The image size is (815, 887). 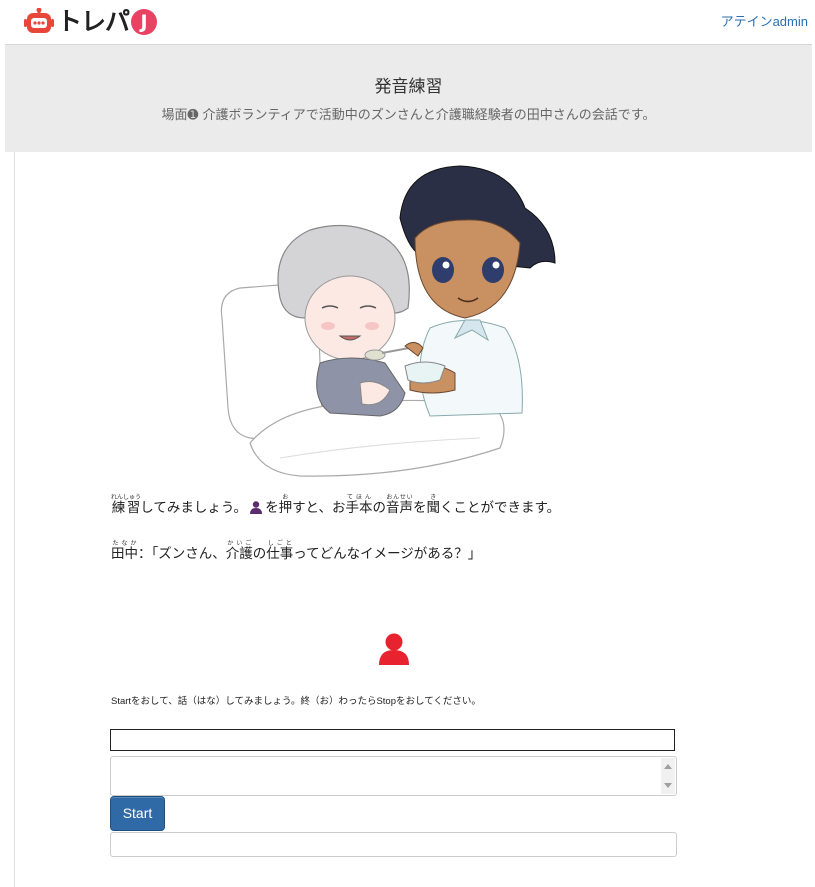 I want to click on left-border-line, so click(x=14, y=519).